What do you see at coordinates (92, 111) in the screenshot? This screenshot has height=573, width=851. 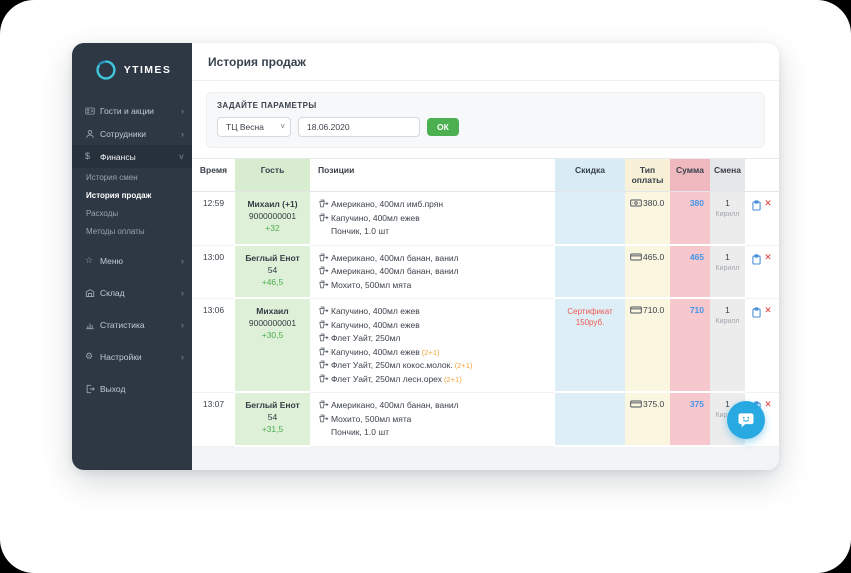 I see `id-card-icon` at bounding box center [92, 111].